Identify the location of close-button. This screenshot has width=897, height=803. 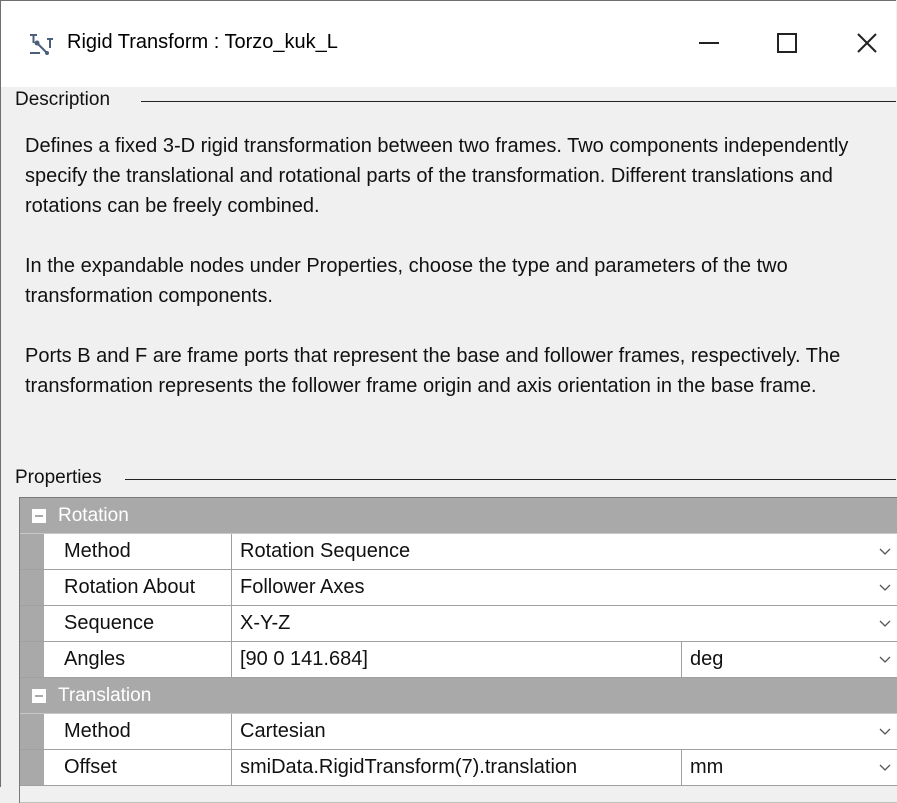
(867, 43).